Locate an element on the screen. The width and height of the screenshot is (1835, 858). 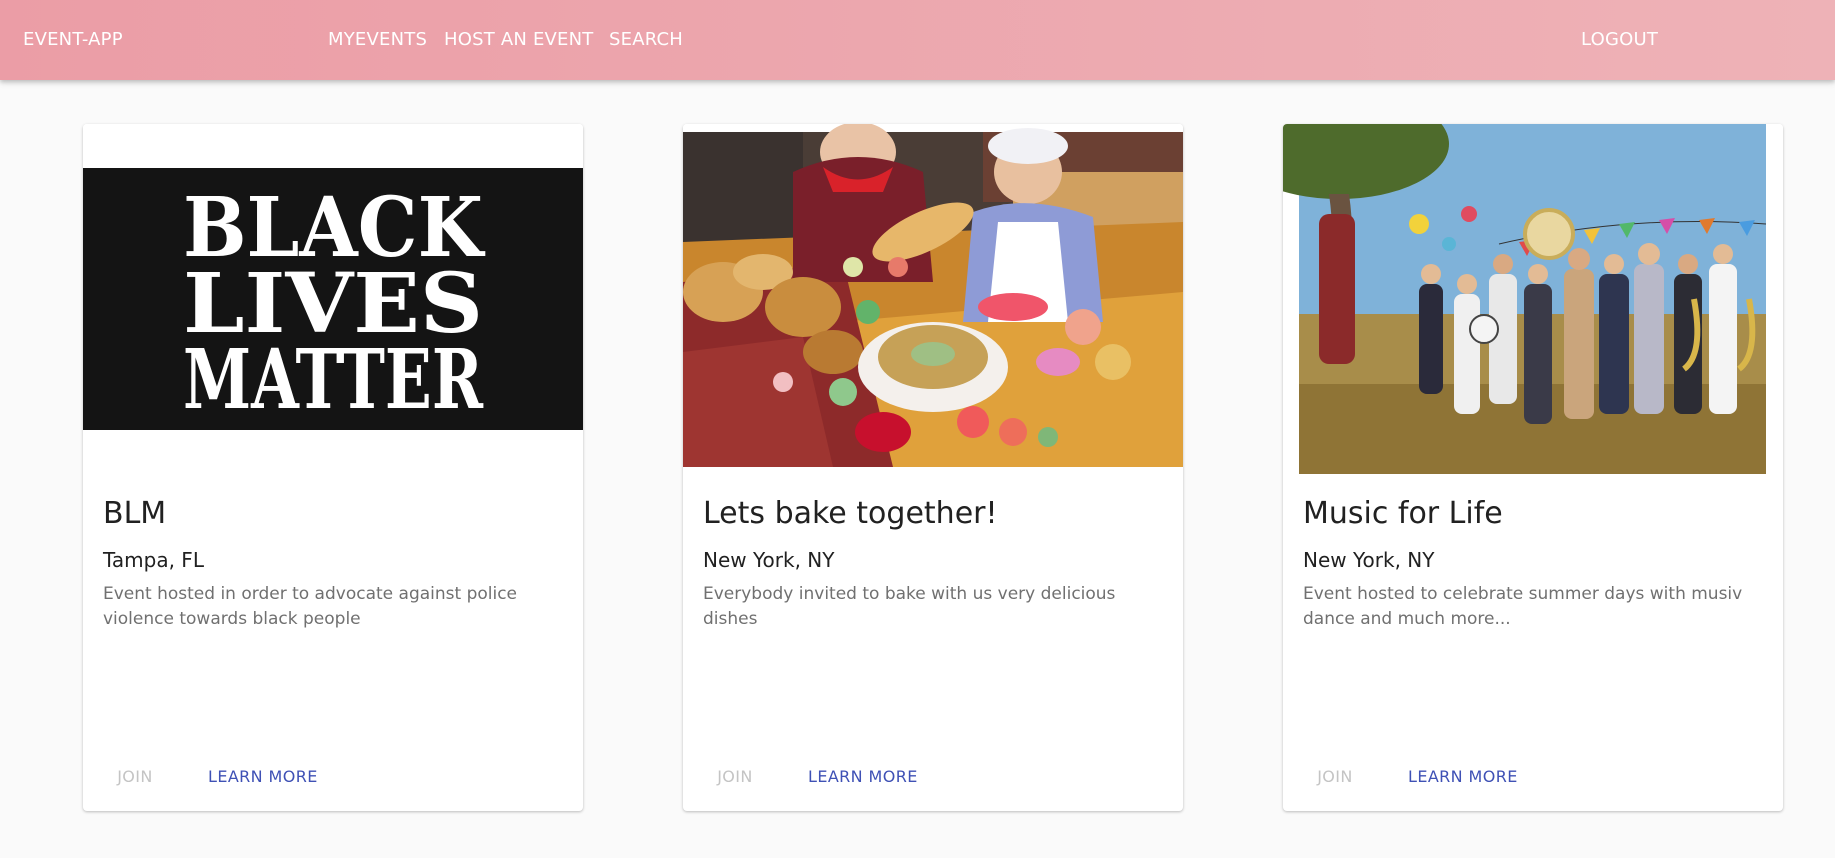
nav-search-link: SEARCH is located at coordinates (646, 40).